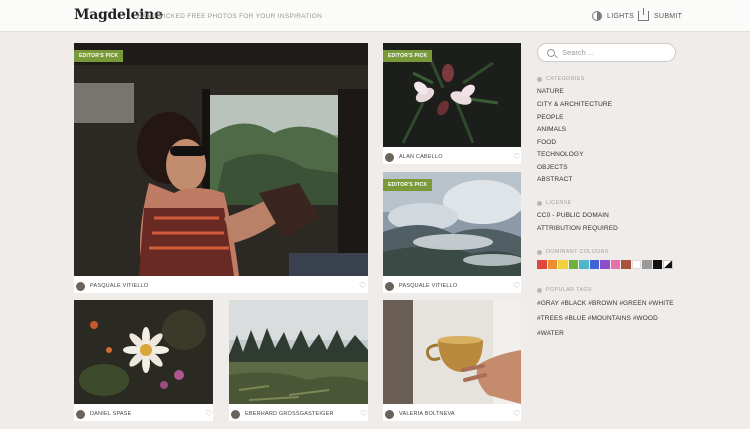  I want to click on lights-label: LIGHTS, so click(621, 16).